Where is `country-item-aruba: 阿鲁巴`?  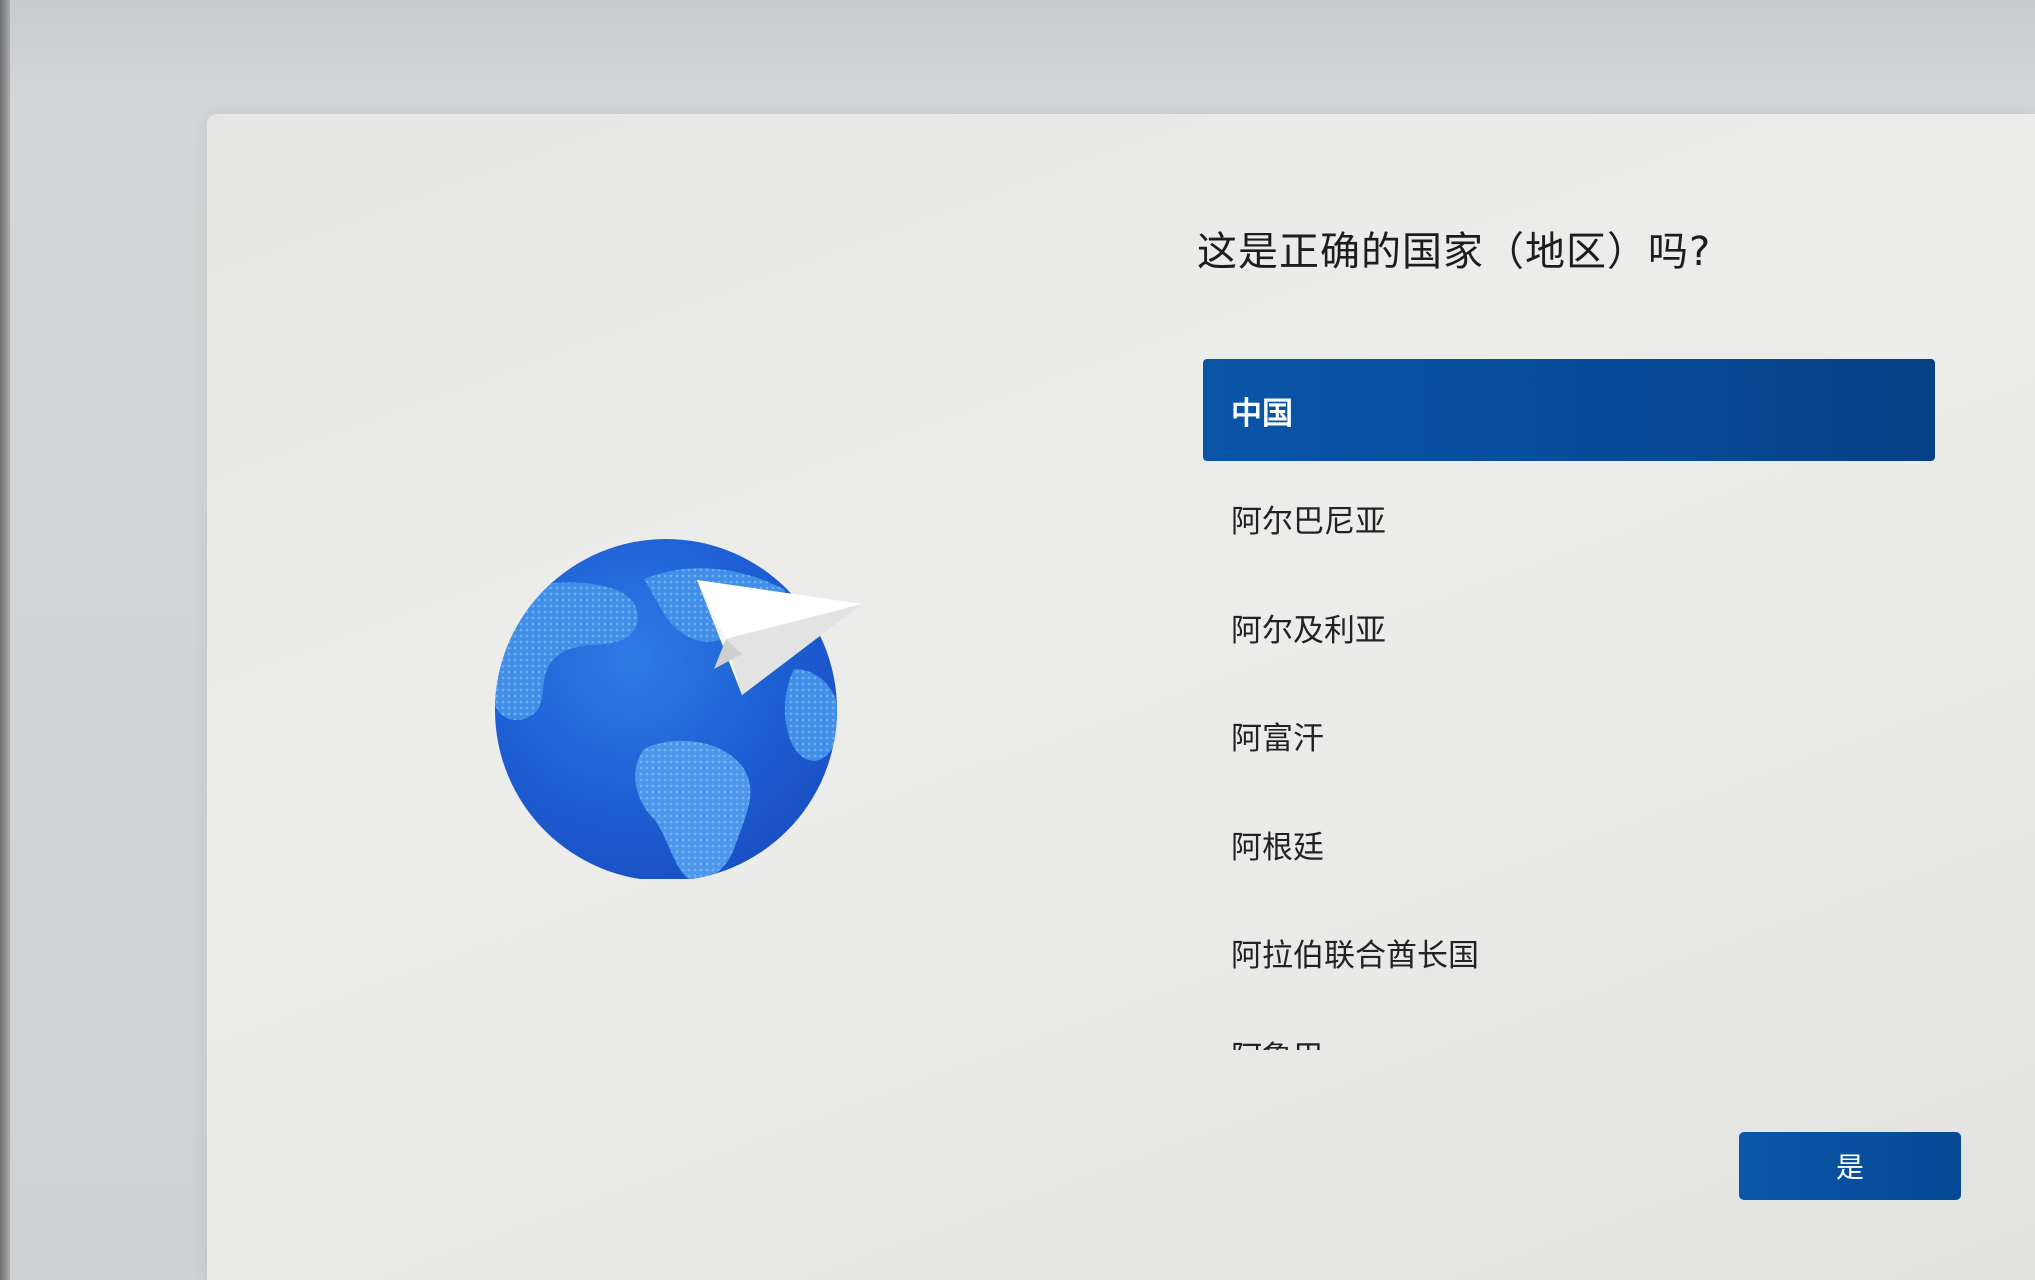
country-item-aruba: 阿鲁巴 is located at coordinates (1569, 1030).